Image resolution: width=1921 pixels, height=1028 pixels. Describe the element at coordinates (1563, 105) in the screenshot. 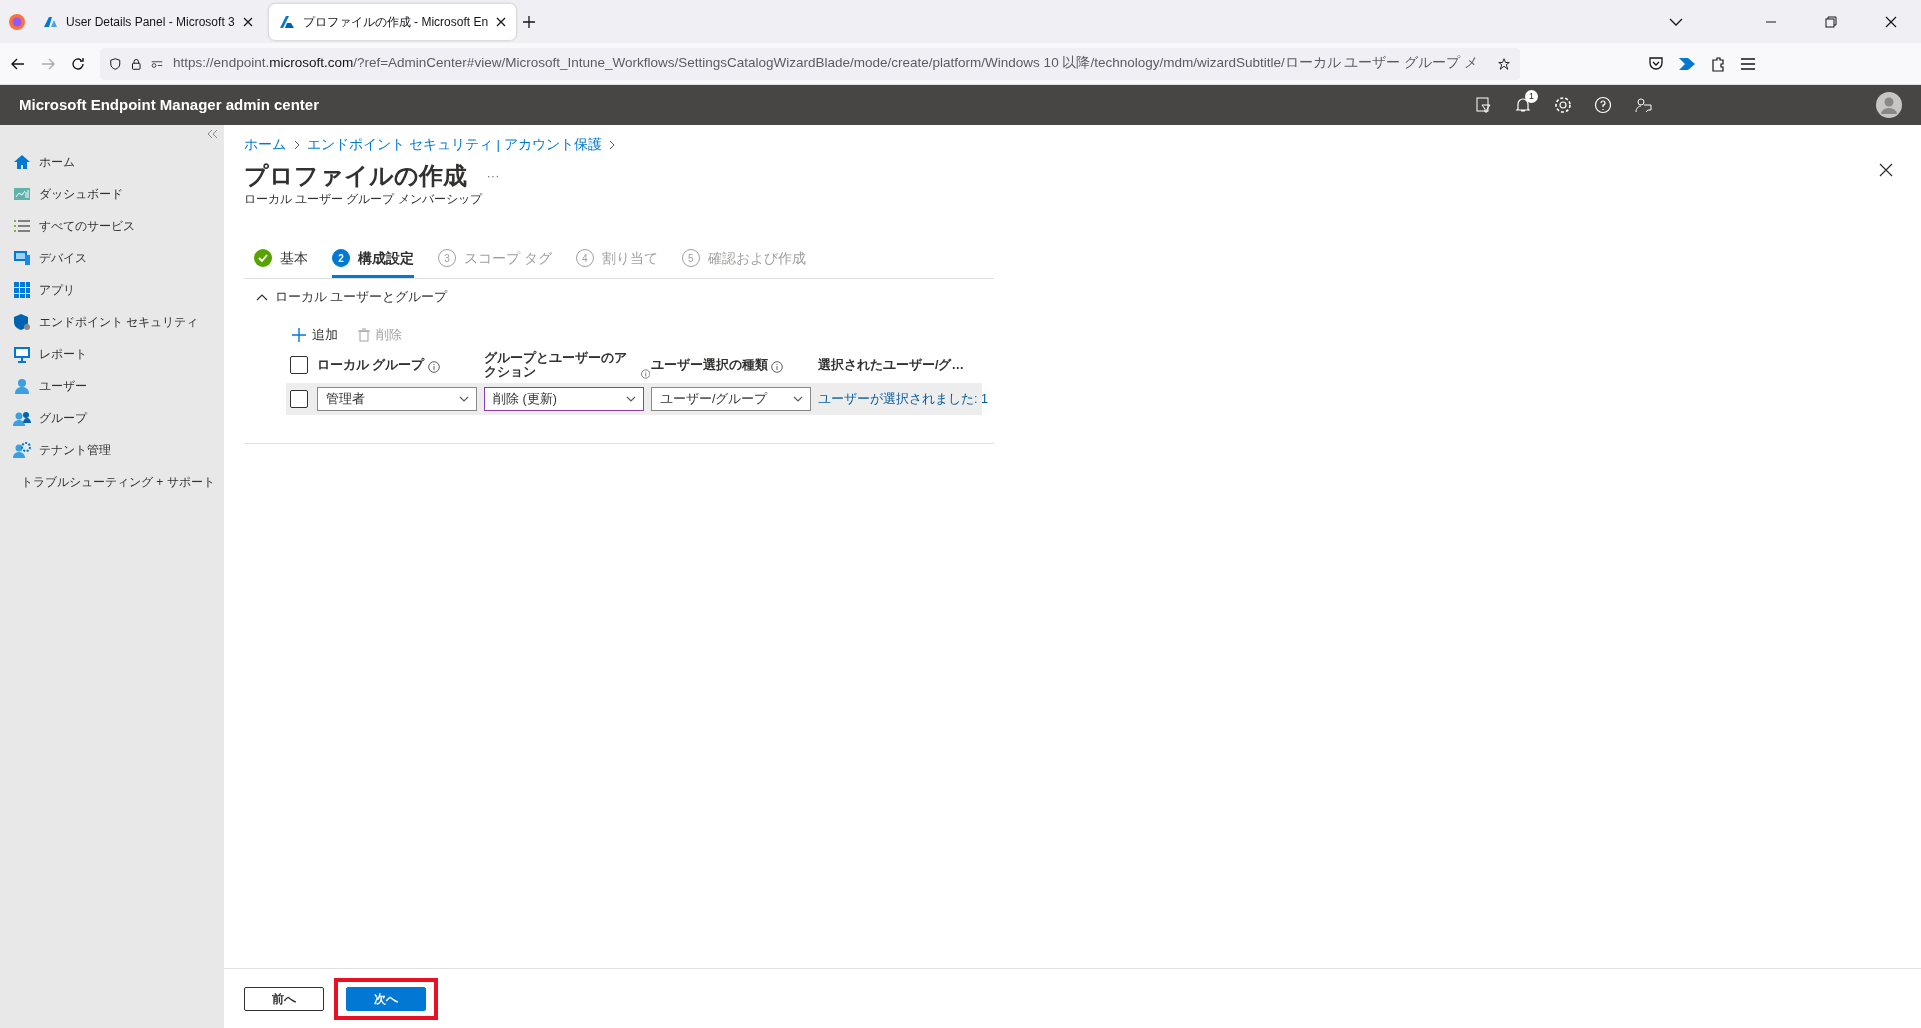

I see `settings-icon` at that location.